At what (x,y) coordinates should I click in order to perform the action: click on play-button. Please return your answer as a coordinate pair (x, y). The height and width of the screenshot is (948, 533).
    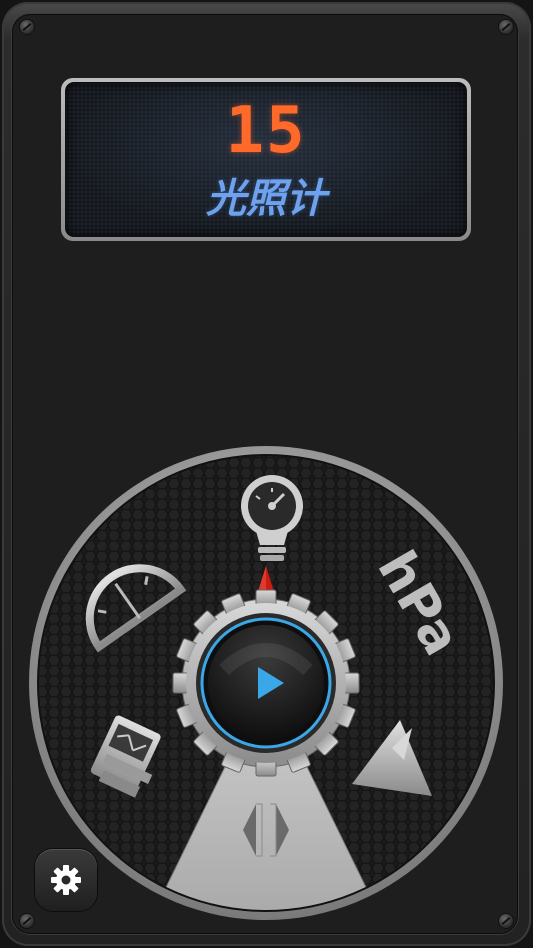
    Looking at the image, I should click on (266, 683).